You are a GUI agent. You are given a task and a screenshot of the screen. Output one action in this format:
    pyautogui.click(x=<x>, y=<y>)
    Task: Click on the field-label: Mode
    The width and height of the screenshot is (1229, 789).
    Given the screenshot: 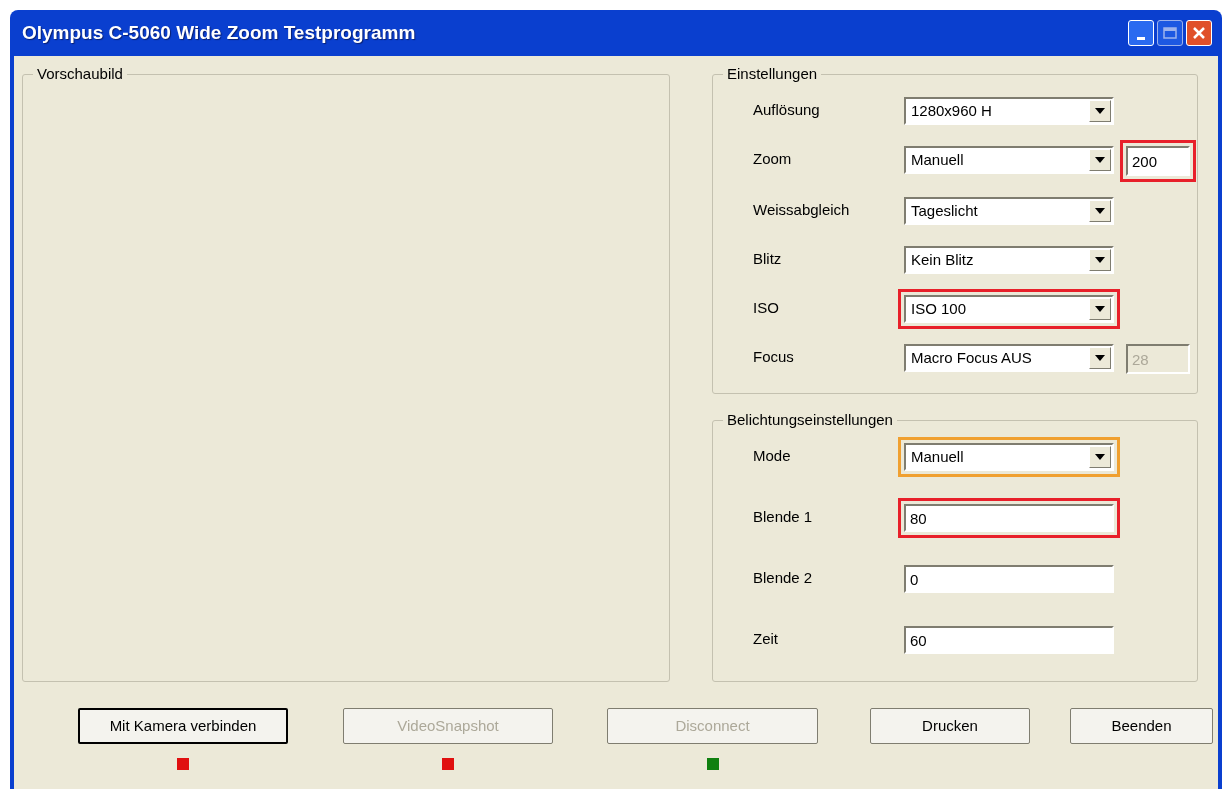 What is the action you would take?
    pyautogui.click(x=772, y=456)
    